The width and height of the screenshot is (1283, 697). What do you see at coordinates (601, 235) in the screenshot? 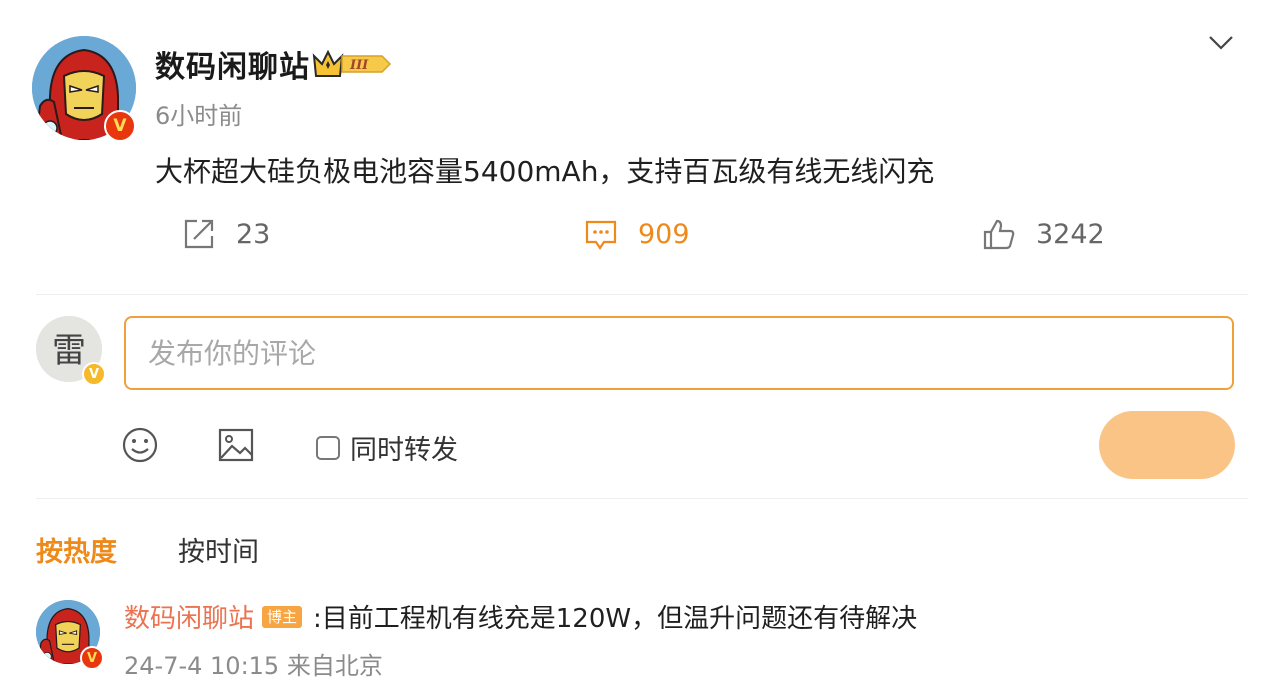
I see `comment-icon` at bounding box center [601, 235].